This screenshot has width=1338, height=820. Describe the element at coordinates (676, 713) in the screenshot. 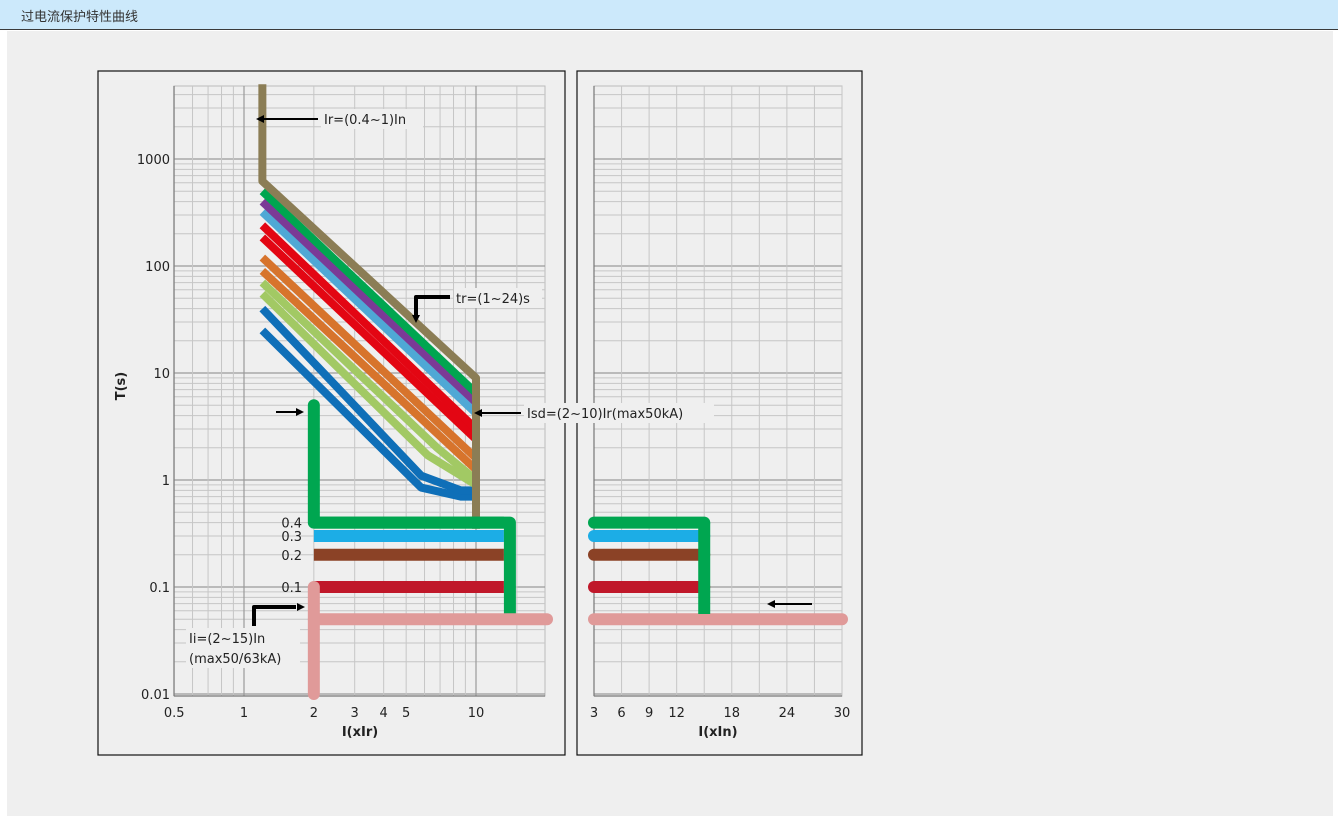

I see `x-tick-label: 12` at that location.